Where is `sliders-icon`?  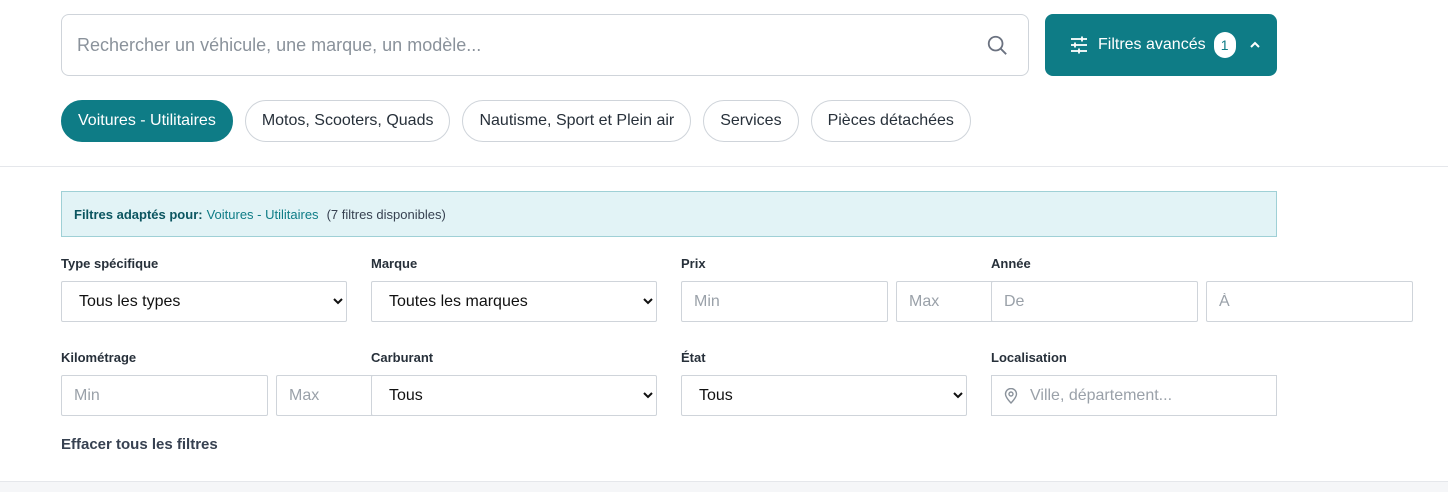
sliders-icon is located at coordinates (1079, 45).